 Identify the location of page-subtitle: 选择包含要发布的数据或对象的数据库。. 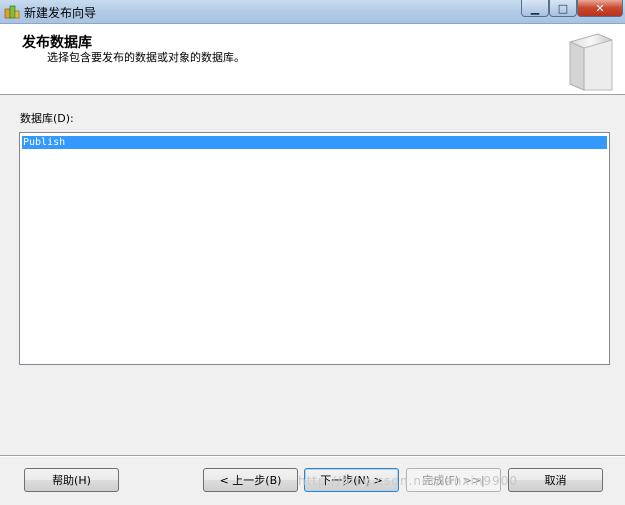
(146, 57).